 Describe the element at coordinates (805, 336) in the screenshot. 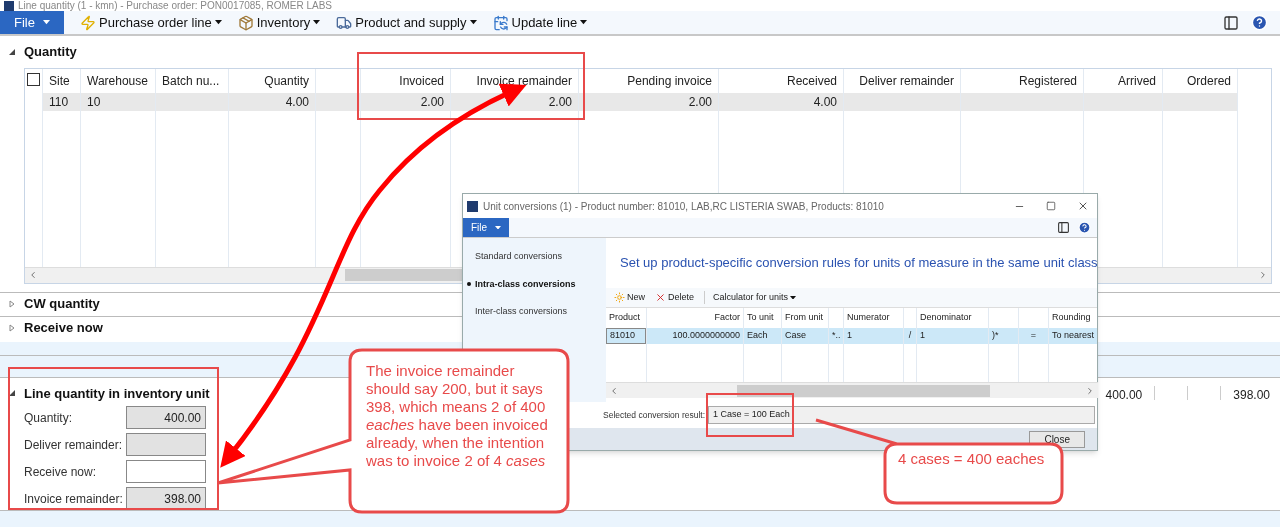

I see `table-cell: Case` at that location.